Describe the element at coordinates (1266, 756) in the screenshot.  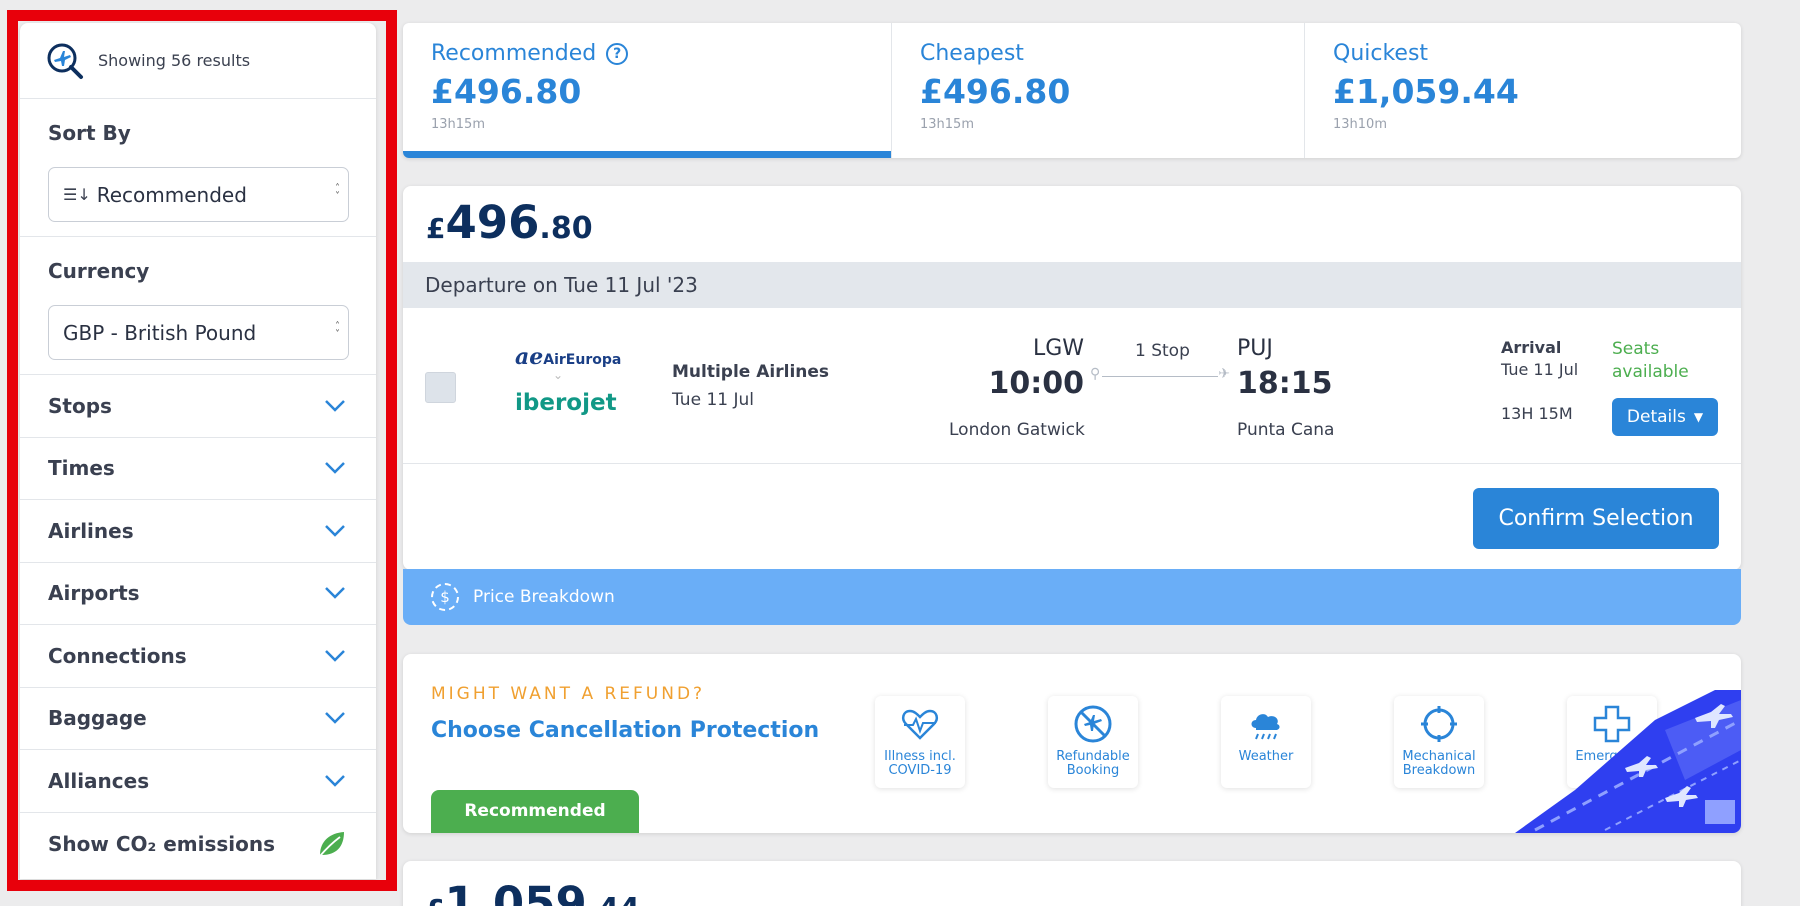
I see `feature-label: Weather` at that location.